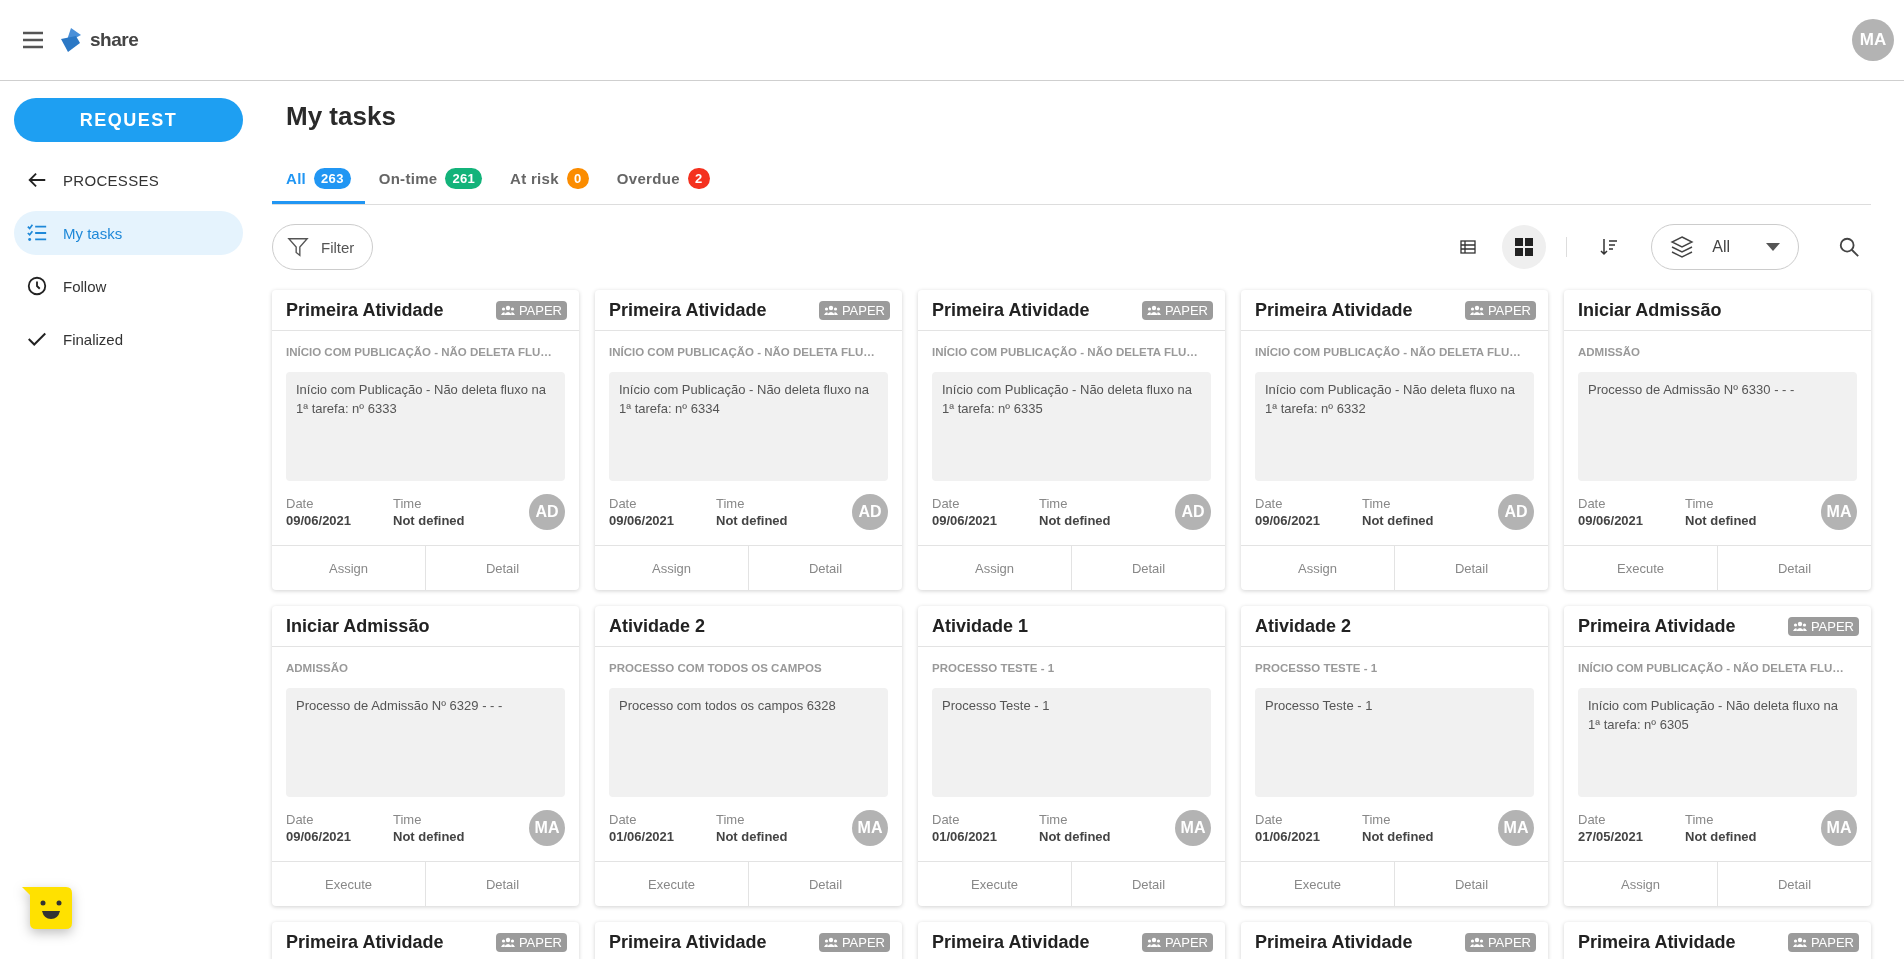 Image resolution: width=1904 pixels, height=959 pixels. I want to click on sidebar-item: Finalized, so click(128, 339).